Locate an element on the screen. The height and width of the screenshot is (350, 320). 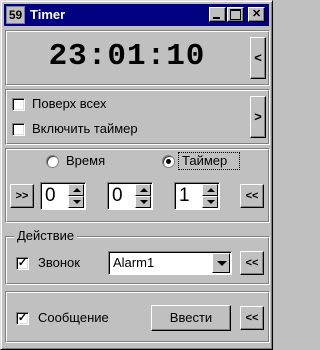
sound-button: << is located at coordinates (252, 263).